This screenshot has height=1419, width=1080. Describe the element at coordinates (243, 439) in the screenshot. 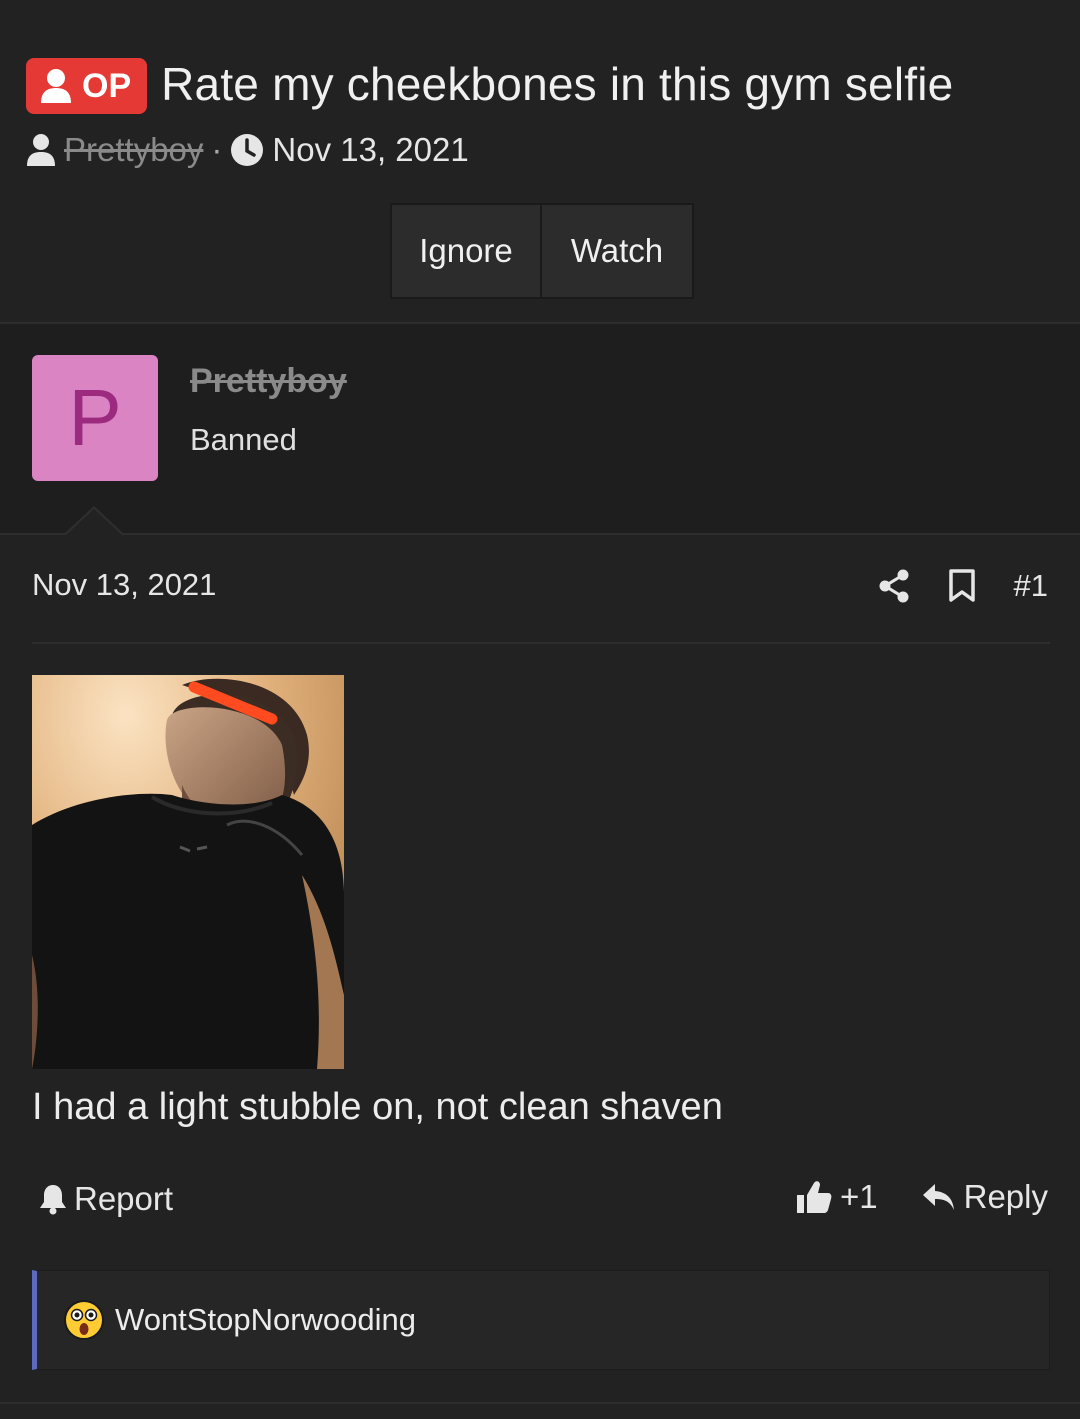

I see `user-title: Banned` at that location.